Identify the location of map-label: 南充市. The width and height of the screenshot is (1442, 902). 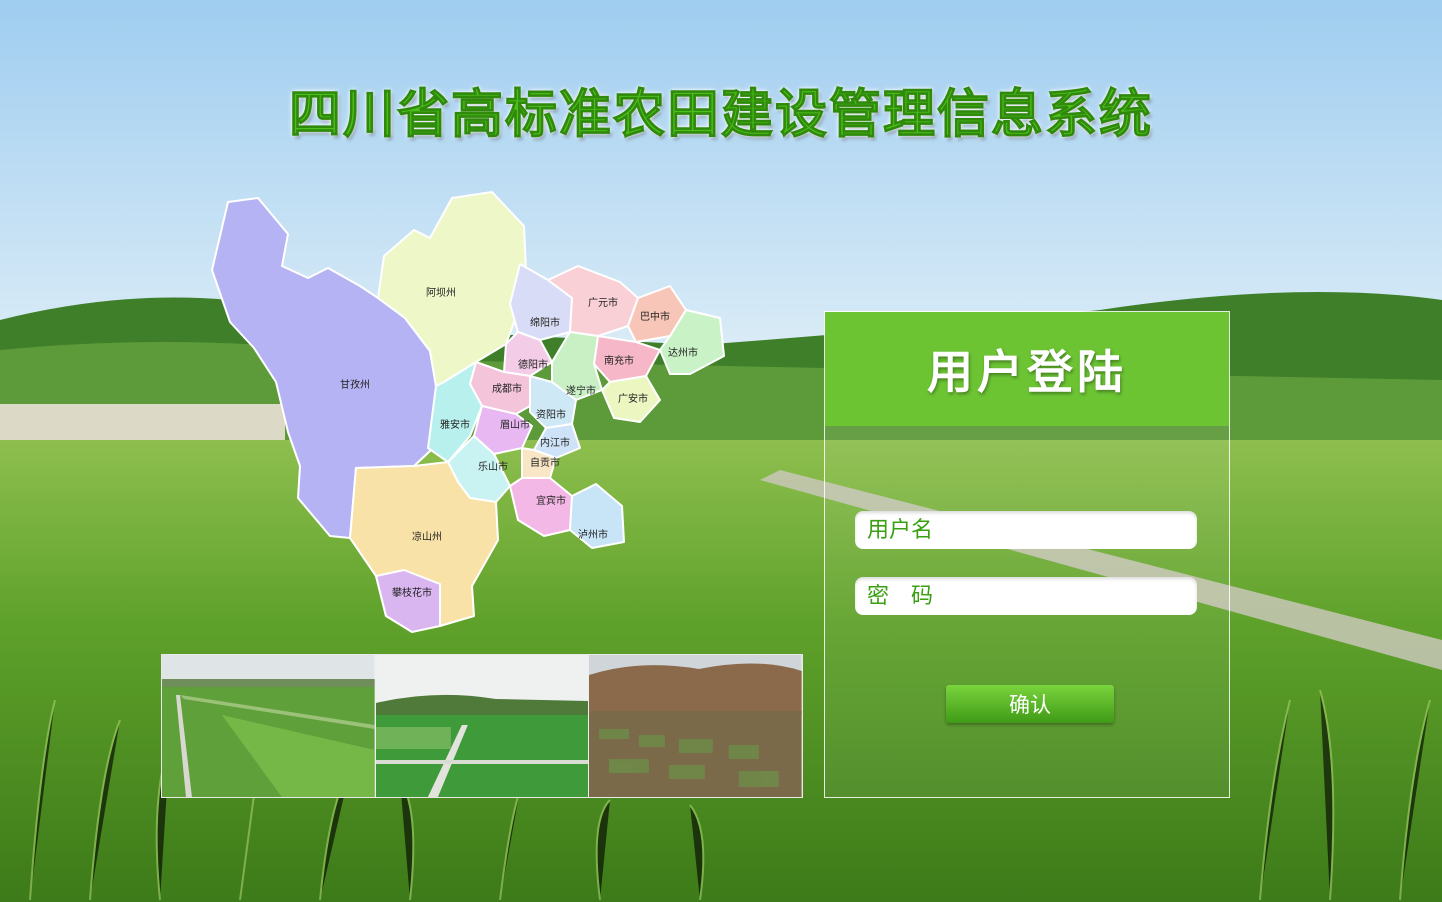
(619, 360).